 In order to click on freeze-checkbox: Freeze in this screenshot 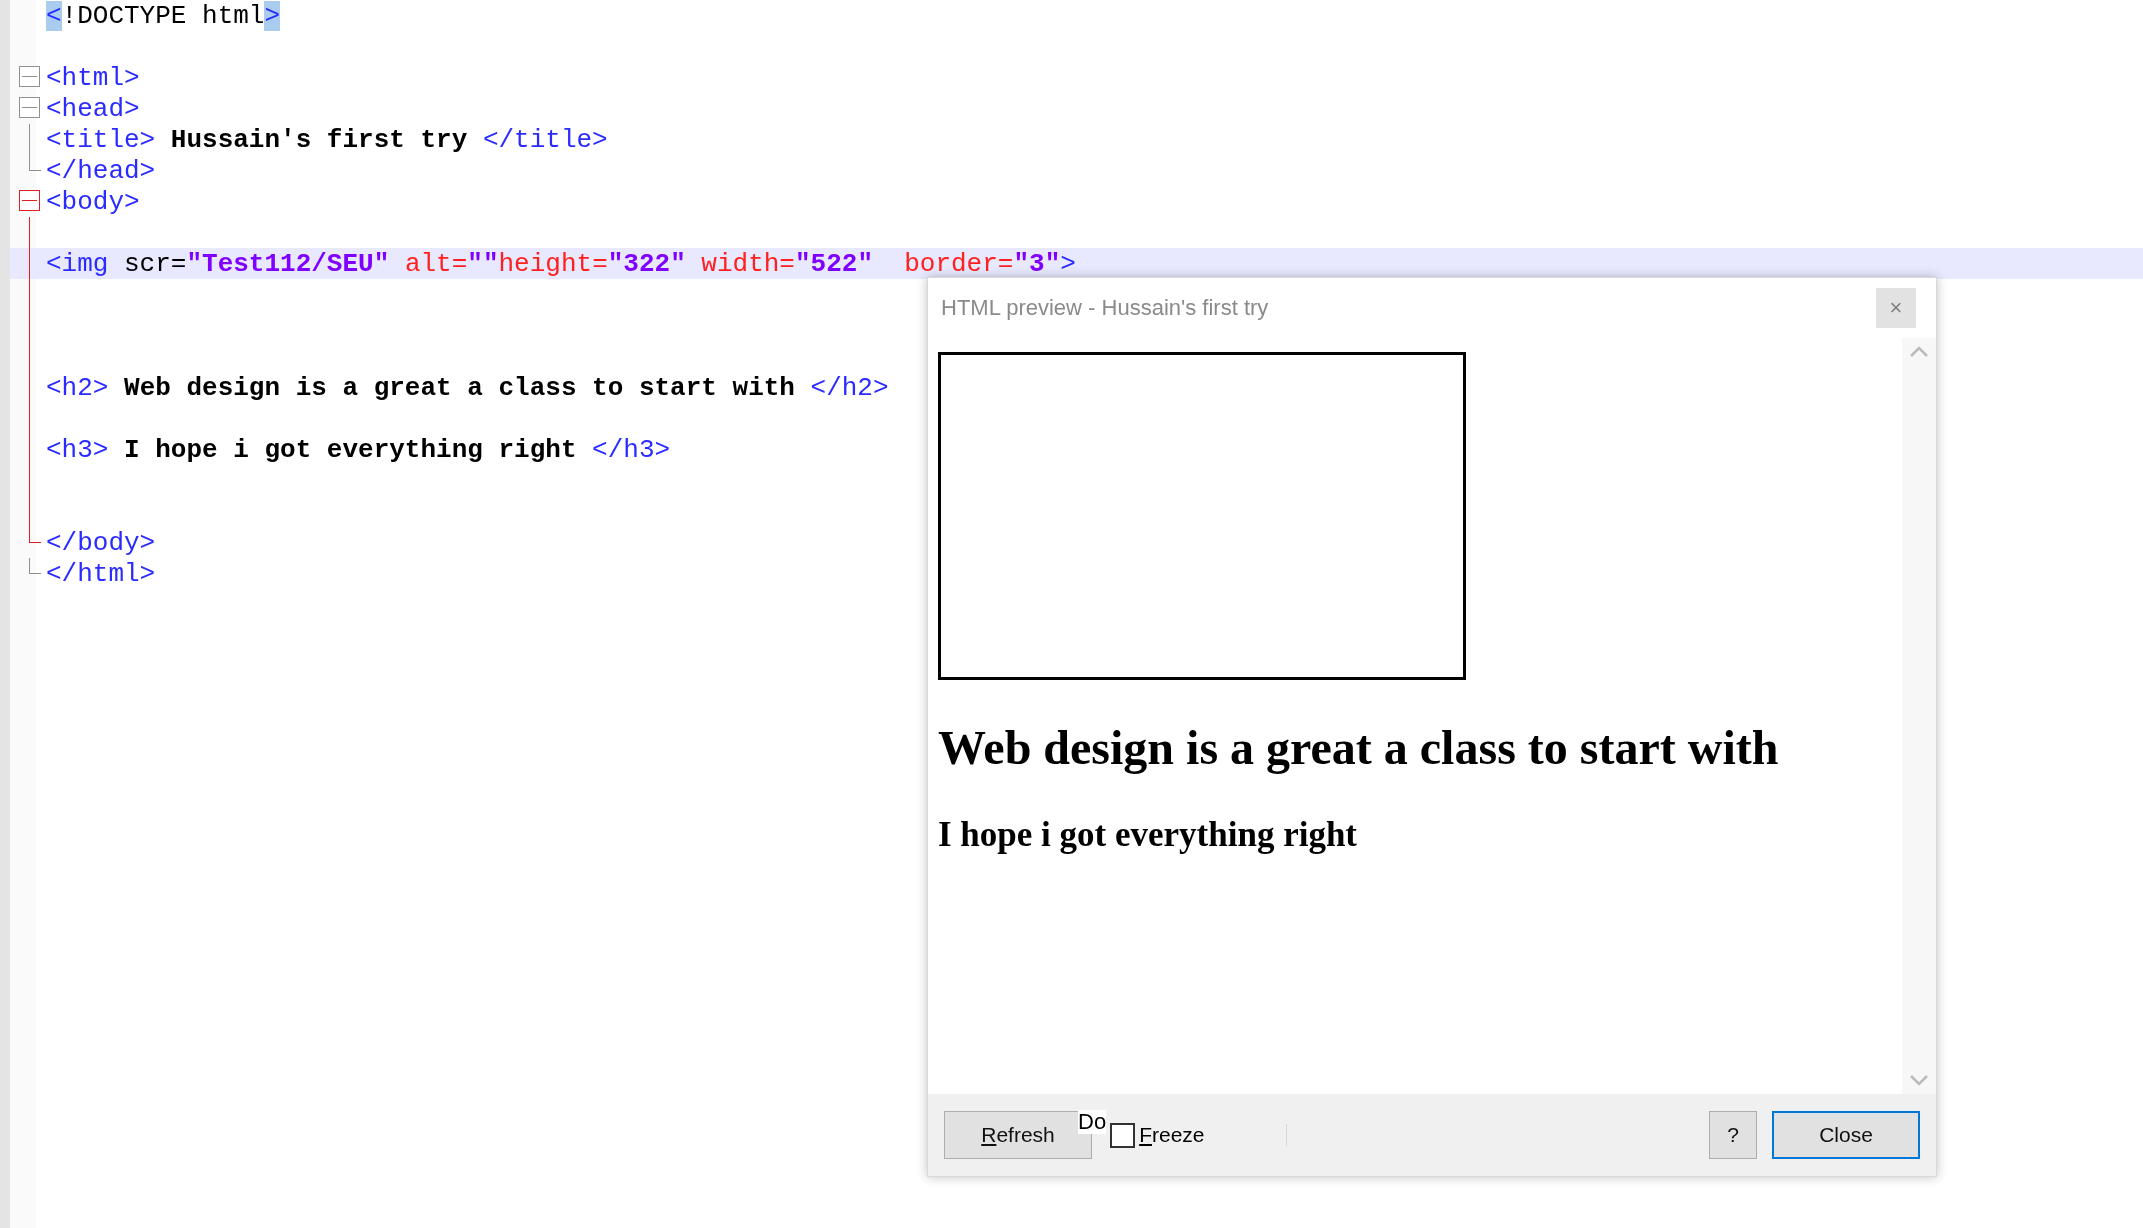, I will do `click(1157, 1135)`.